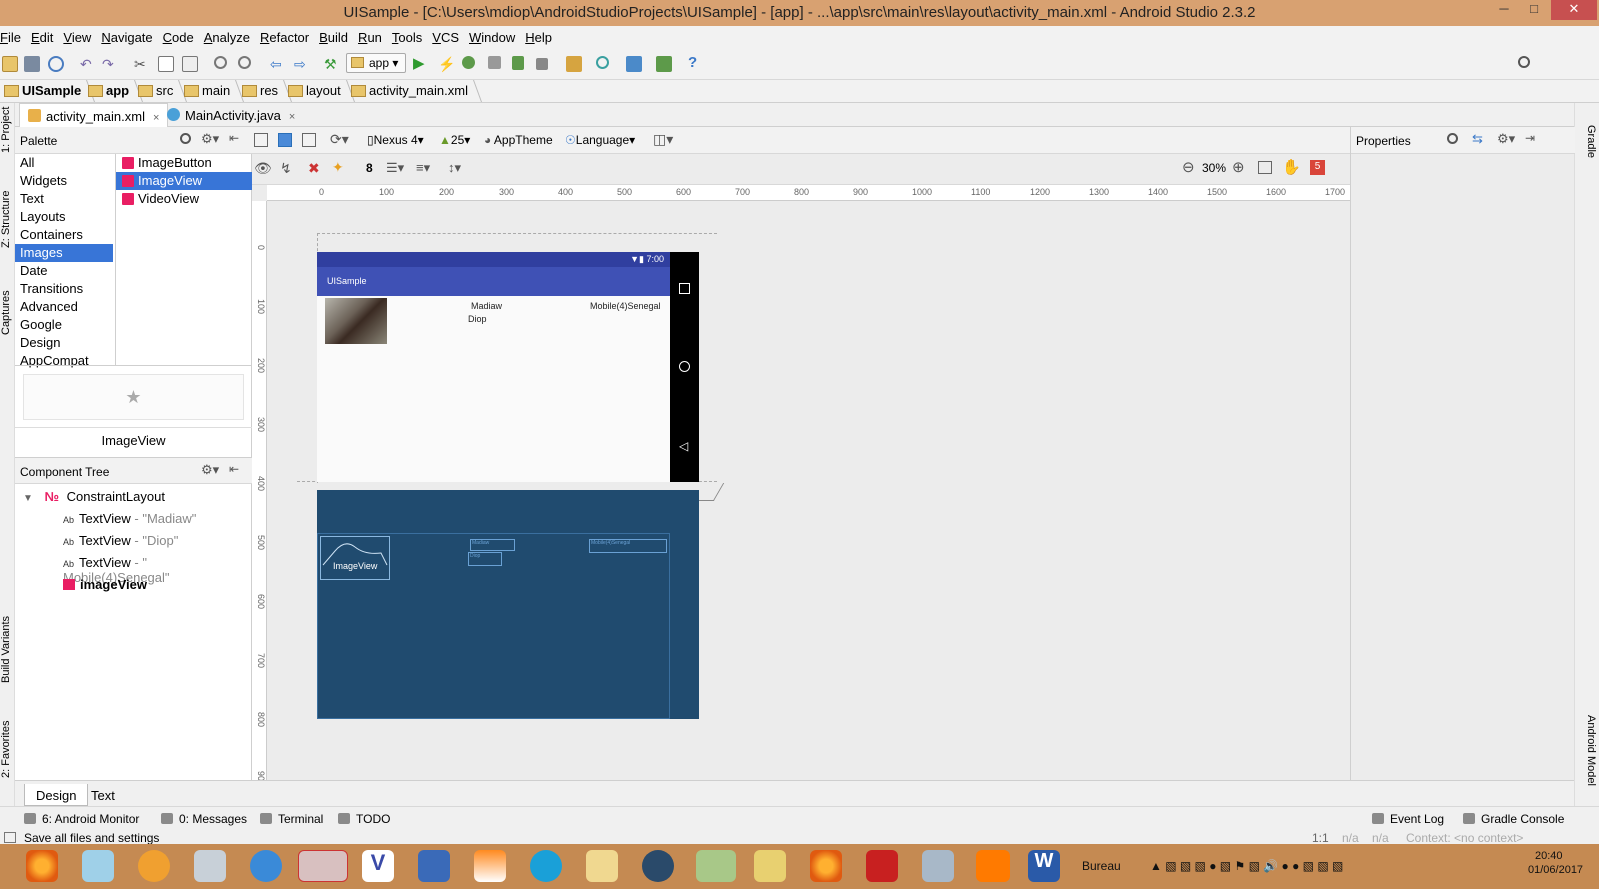 Image resolution: width=1599 pixels, height=889 pixels. Describe the element at coordinates (508, 604) in the screenshot. I see `blueprint-preview: ImageView Madiaw Diop Mobile(4)Senegal` at that location.